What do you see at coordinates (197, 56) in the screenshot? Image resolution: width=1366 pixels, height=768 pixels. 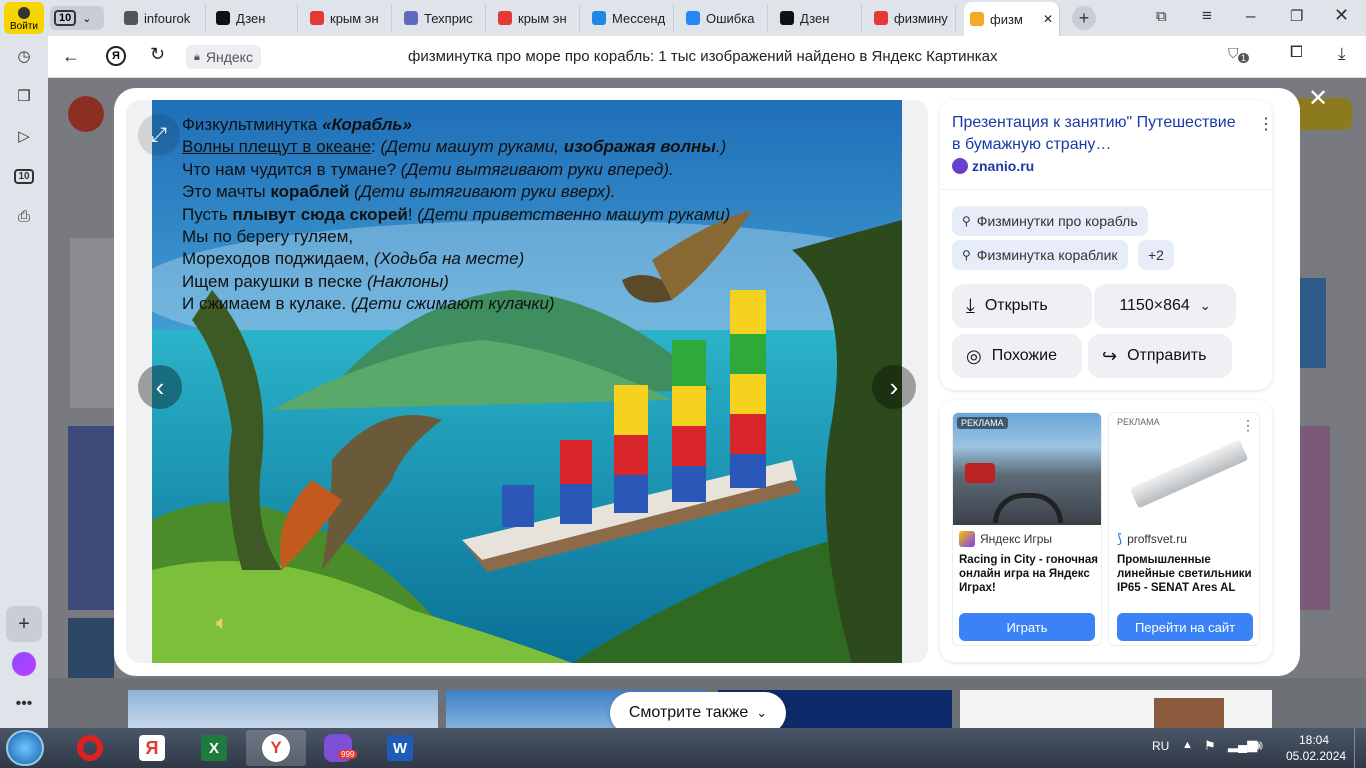 I see `lock-icon: 🔒︎` at bounding box center [197, 56].